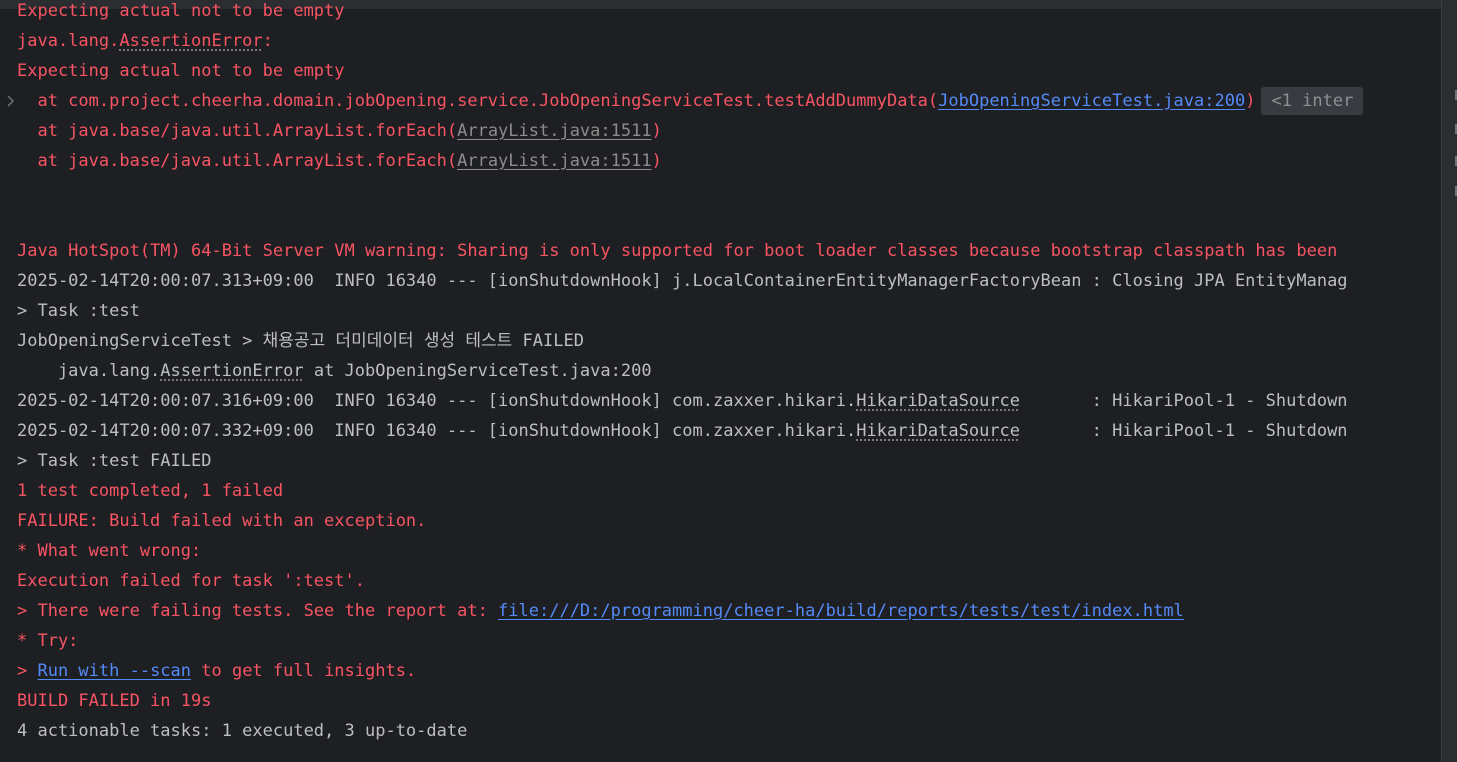  Describe the element at coordinates (1449, 381) in the screenshot. I see `right-scroll-gutter` at that location.